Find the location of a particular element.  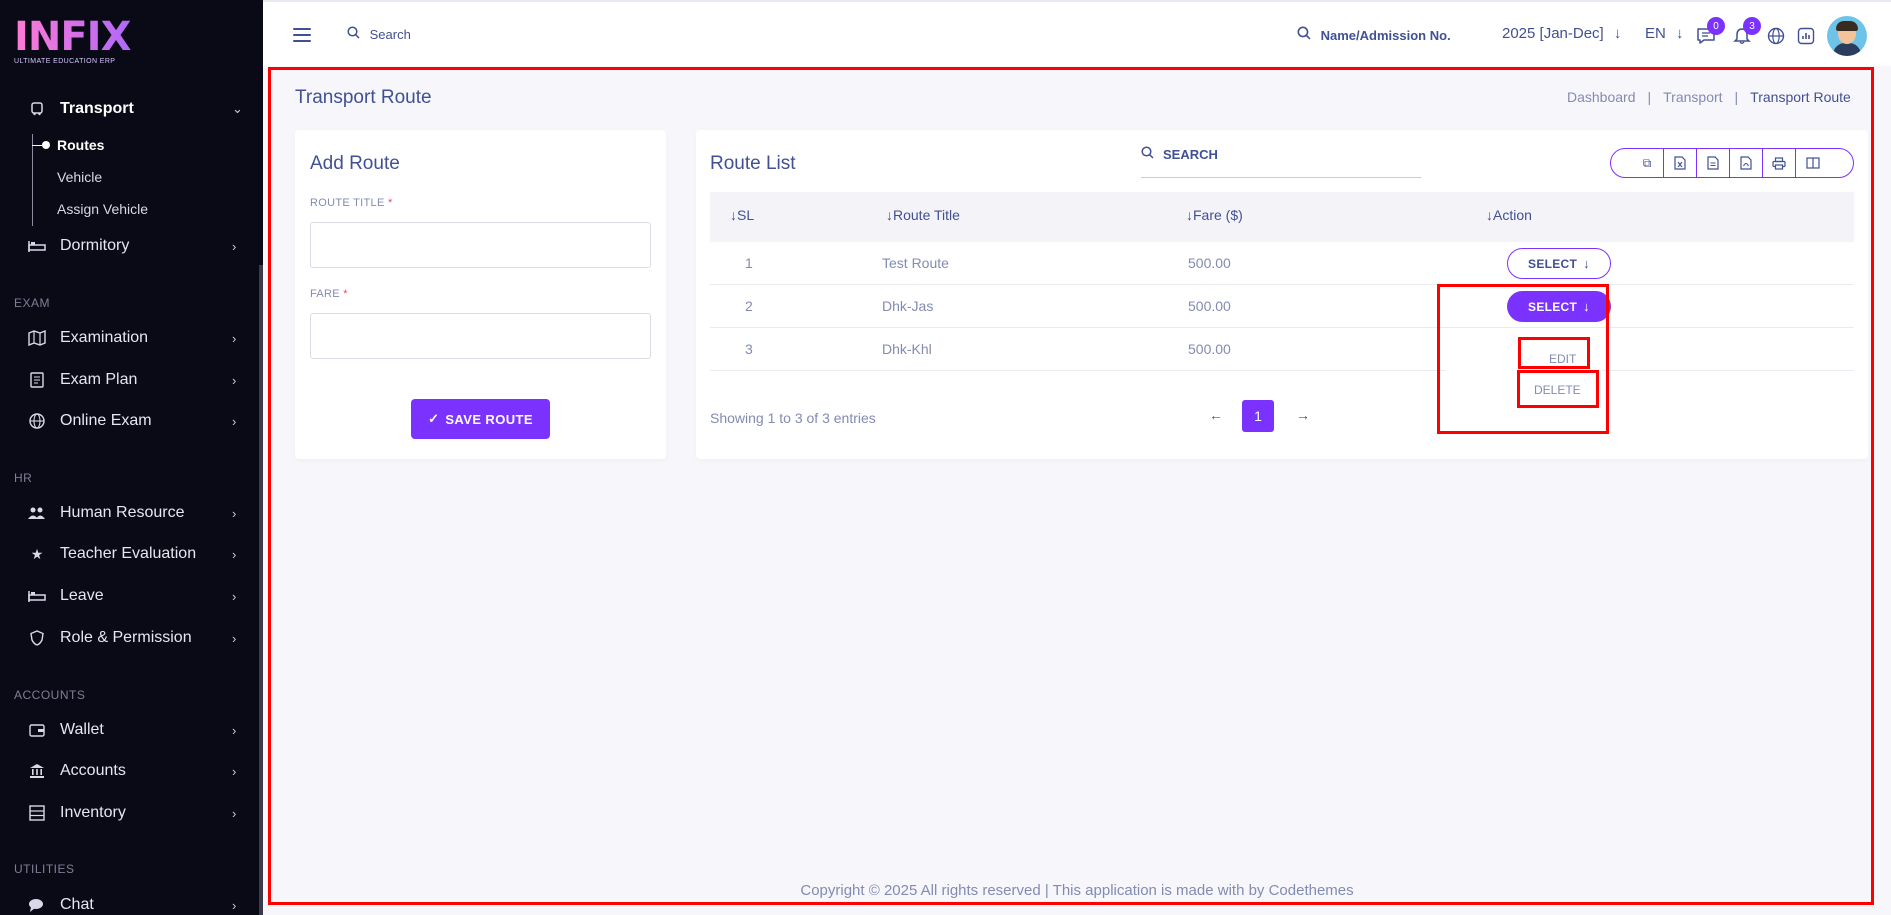

language-select: EN ↓ is located at coordinates (1664, 33).